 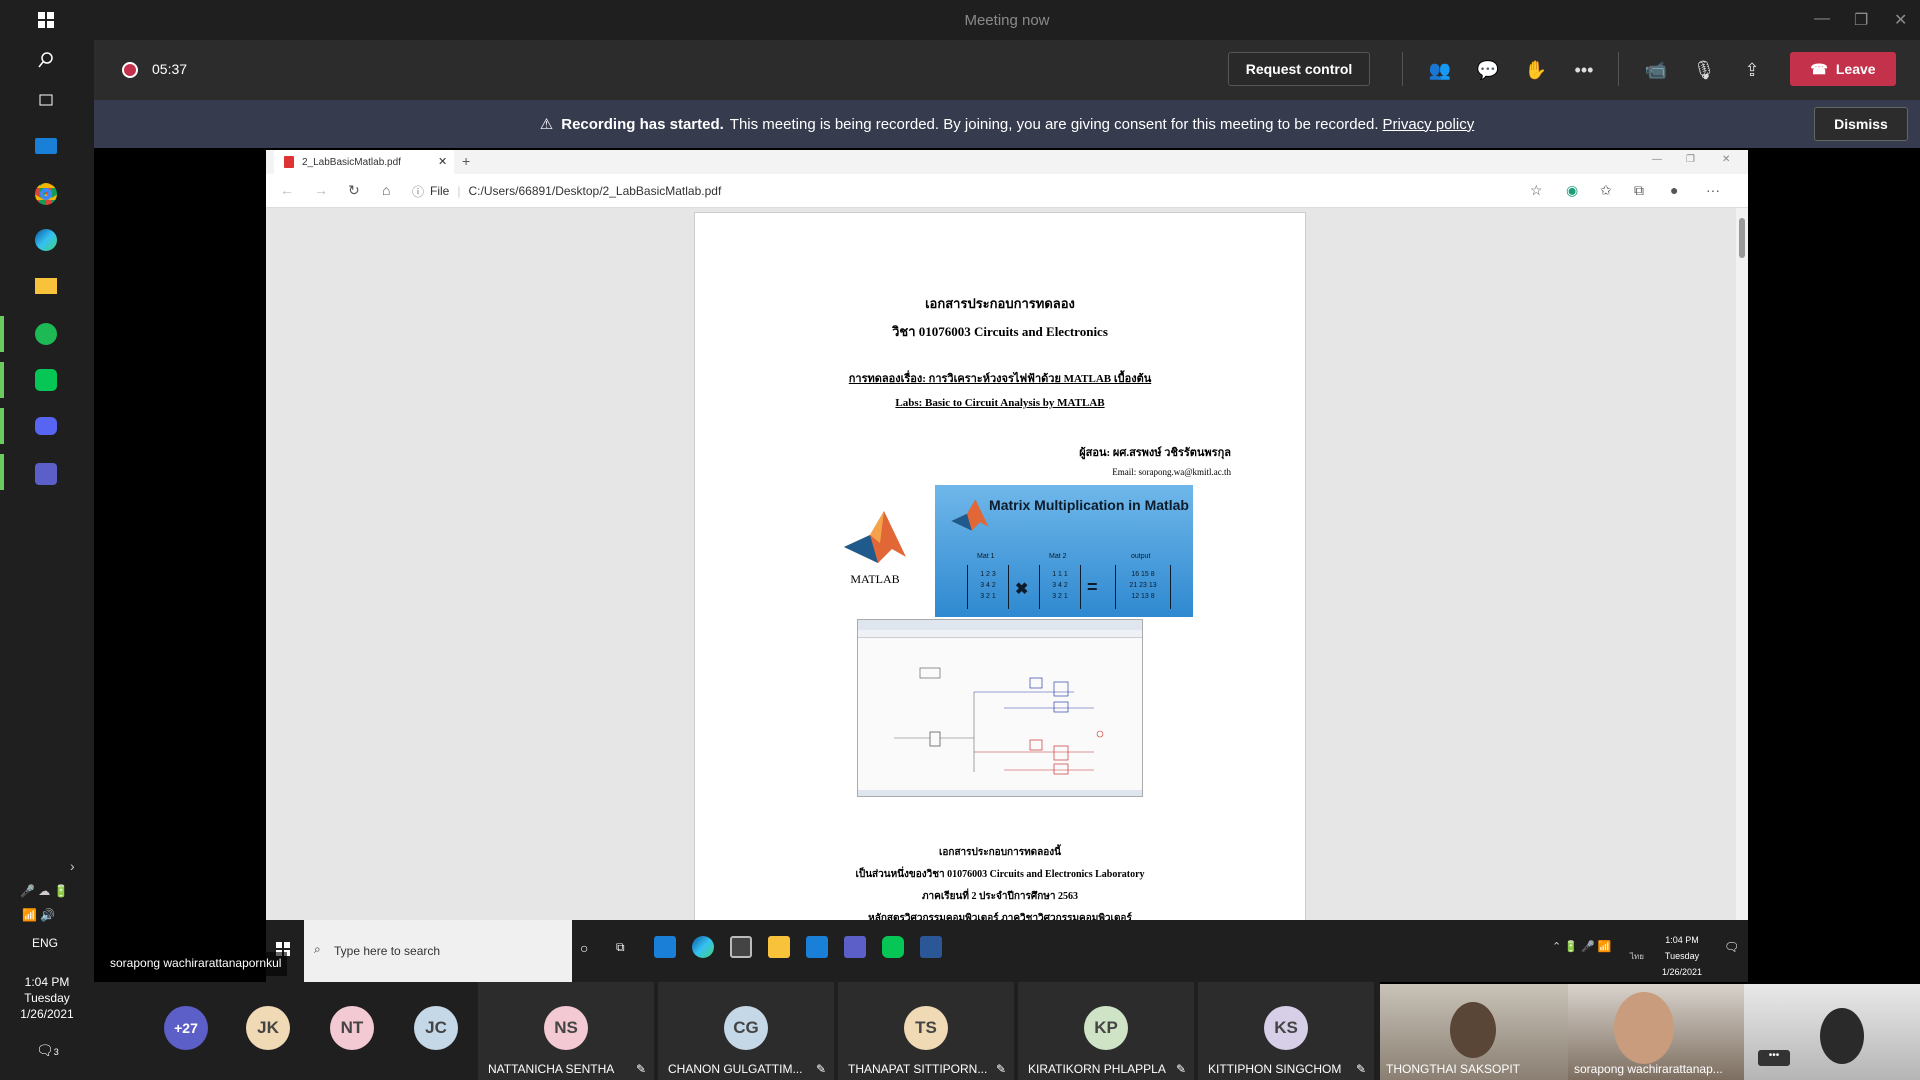 What do you see at coordinates (926, 1028) in the screenshot?
I see `participant-initials: TS` at bounding box center [926, 1028].